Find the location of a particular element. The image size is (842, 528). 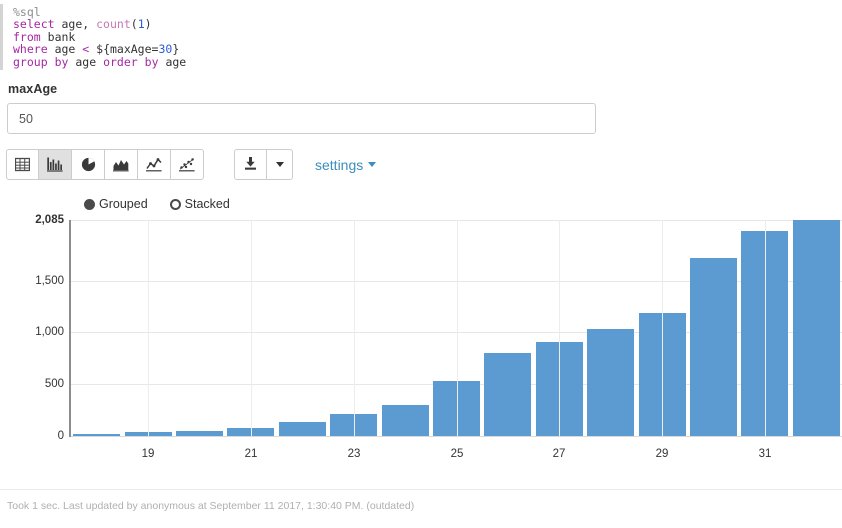

mode-radio-stacked: Stacked is located at coordinates (199, 204).